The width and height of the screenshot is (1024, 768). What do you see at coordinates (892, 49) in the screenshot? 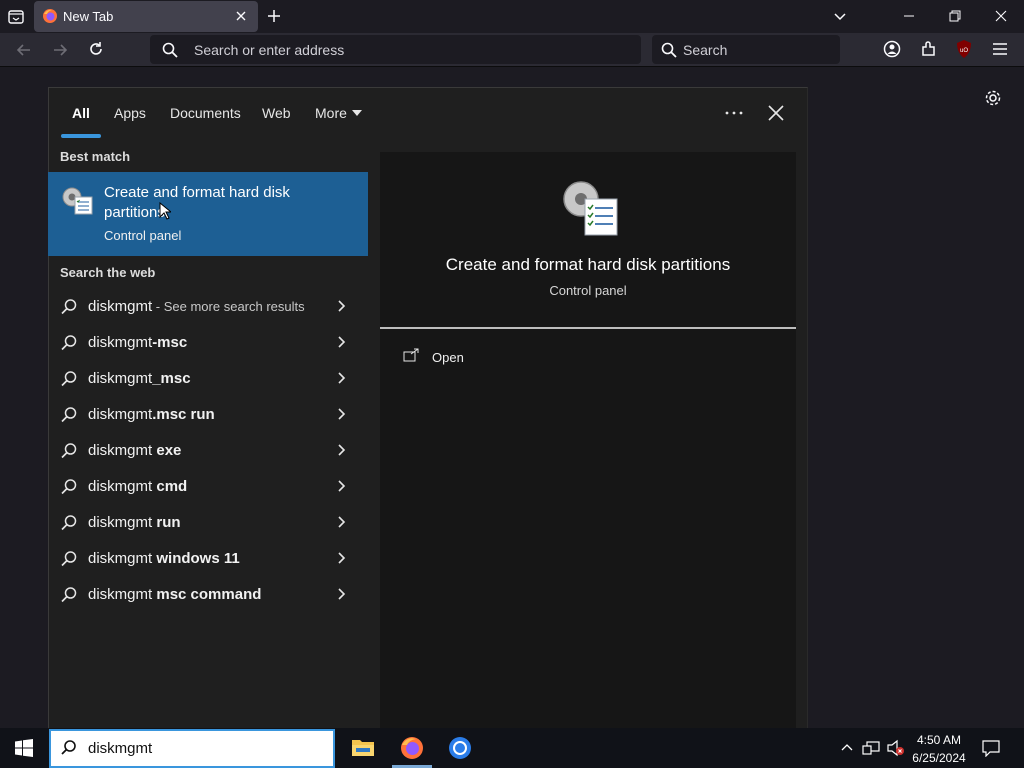
I see `account-icon` at bounding box center [892, 49].